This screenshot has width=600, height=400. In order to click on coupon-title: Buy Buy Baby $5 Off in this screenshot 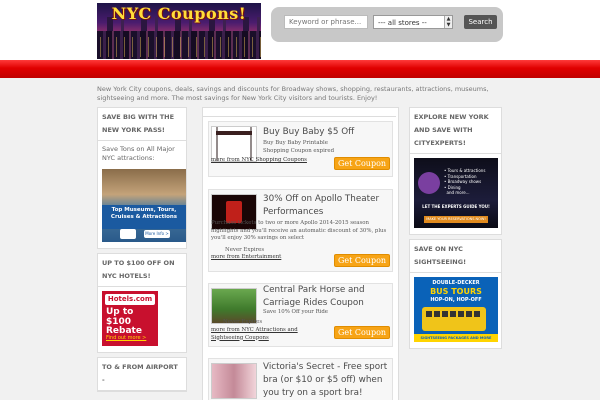, I will do `click(308, 132)`.